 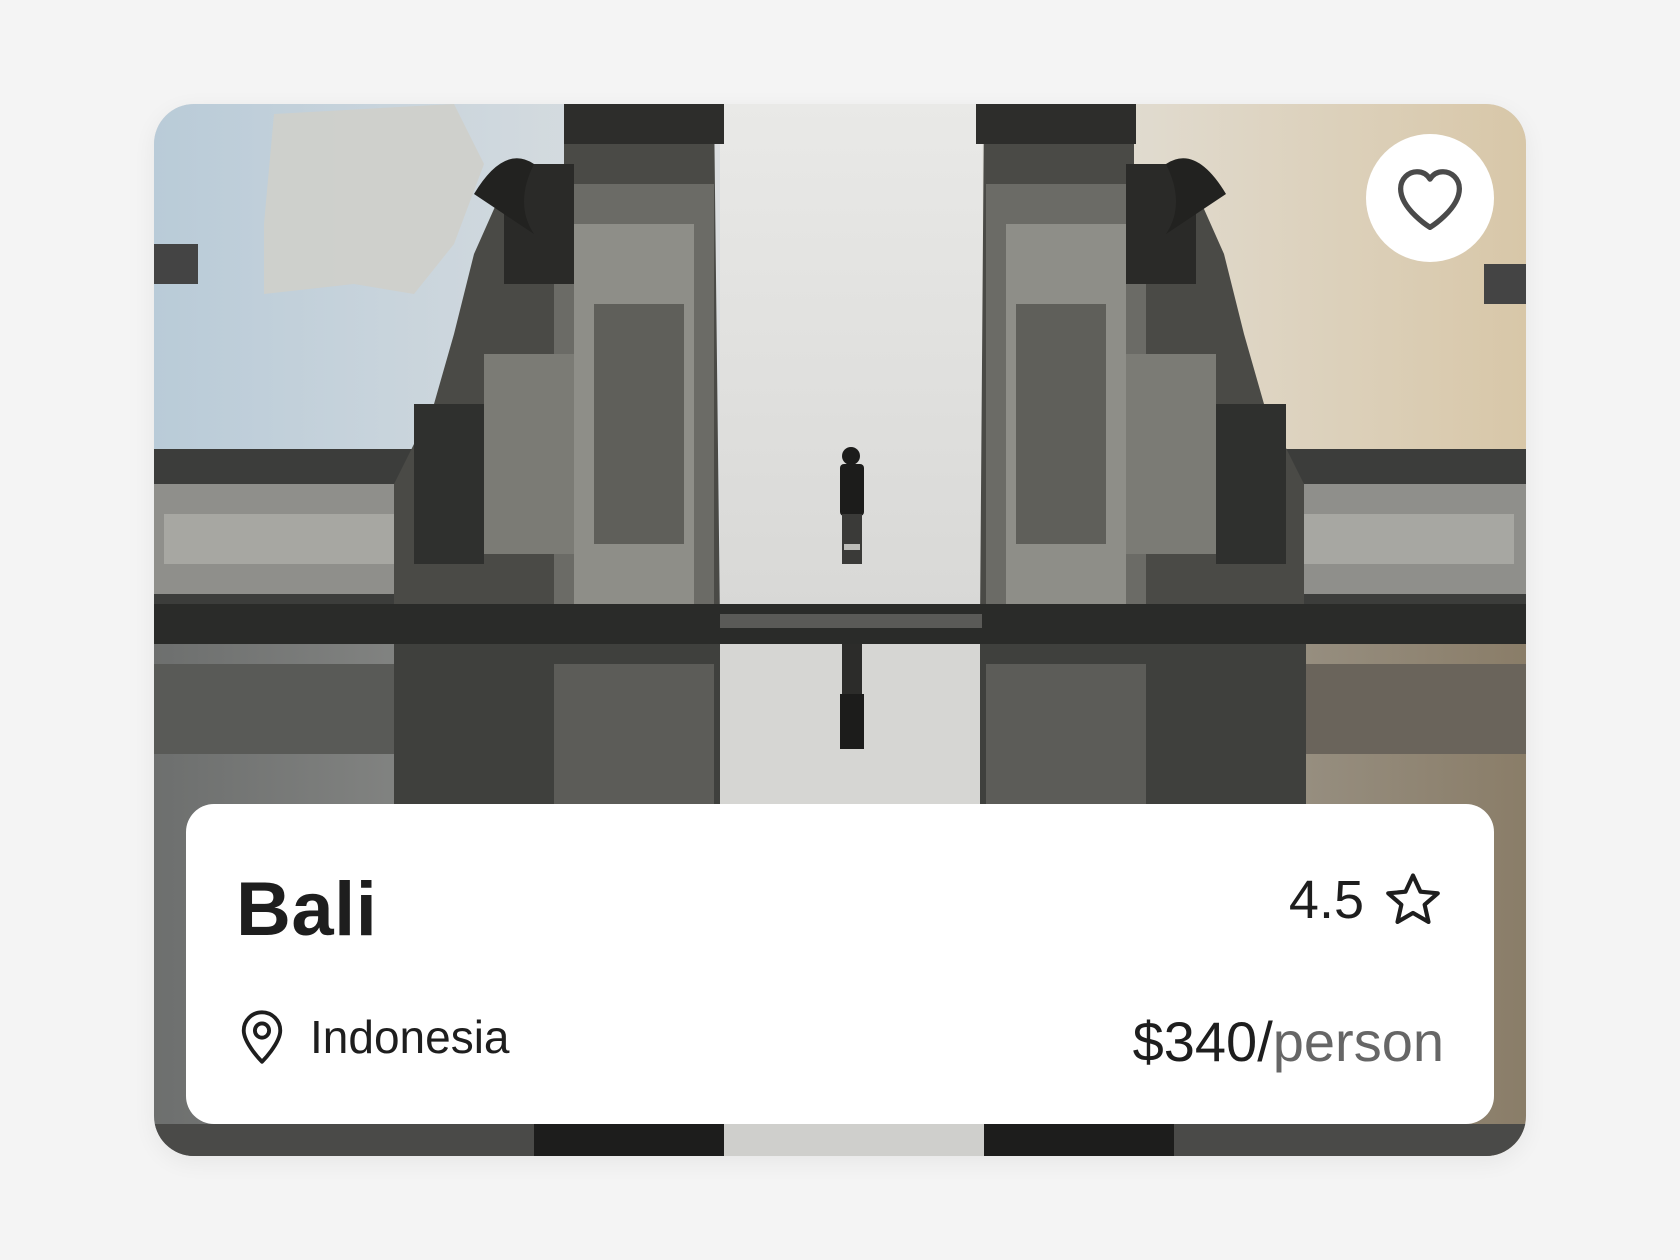 What do you see at coordinates (1202, 1041) in the screenshot?
I see `price-amount: $340/` at bounding box center [1202, 1041].